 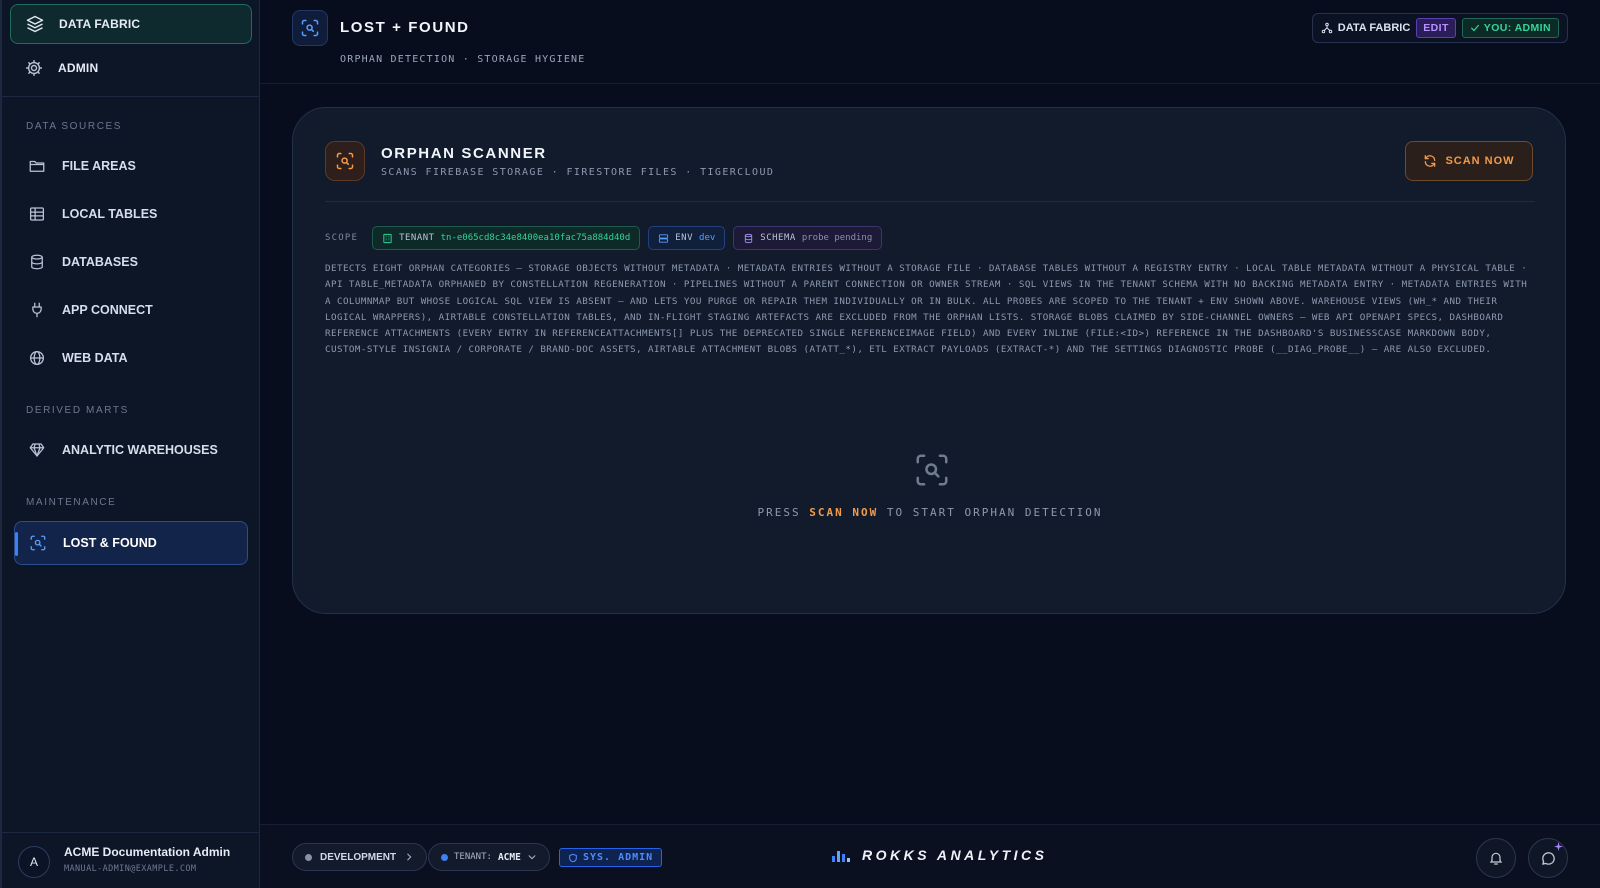 What do you see at coordinates (473, 857) in the screenshot?
I see `tenant-key: TENANT:` at bounding box center [473, 857].